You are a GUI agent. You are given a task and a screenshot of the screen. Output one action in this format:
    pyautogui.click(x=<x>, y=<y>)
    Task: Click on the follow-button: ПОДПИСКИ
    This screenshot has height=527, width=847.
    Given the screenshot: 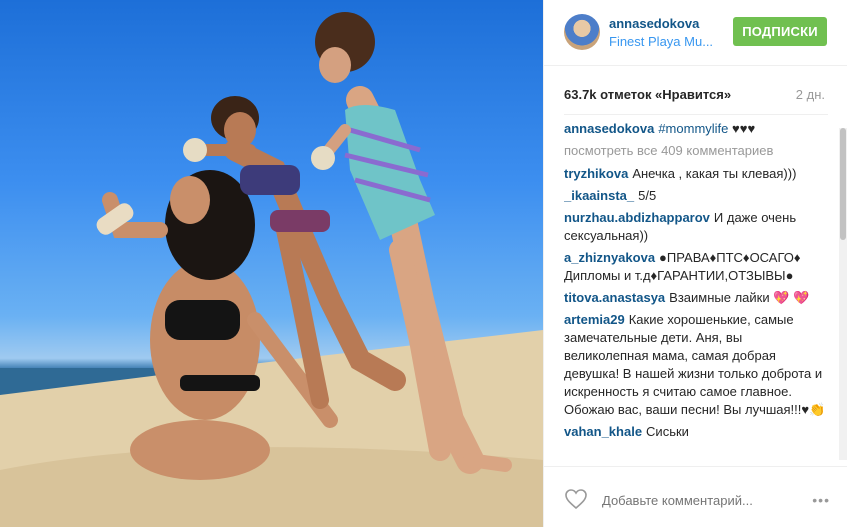 What is the action you would take?
    pyautogui.click(x=780, y=31)
    